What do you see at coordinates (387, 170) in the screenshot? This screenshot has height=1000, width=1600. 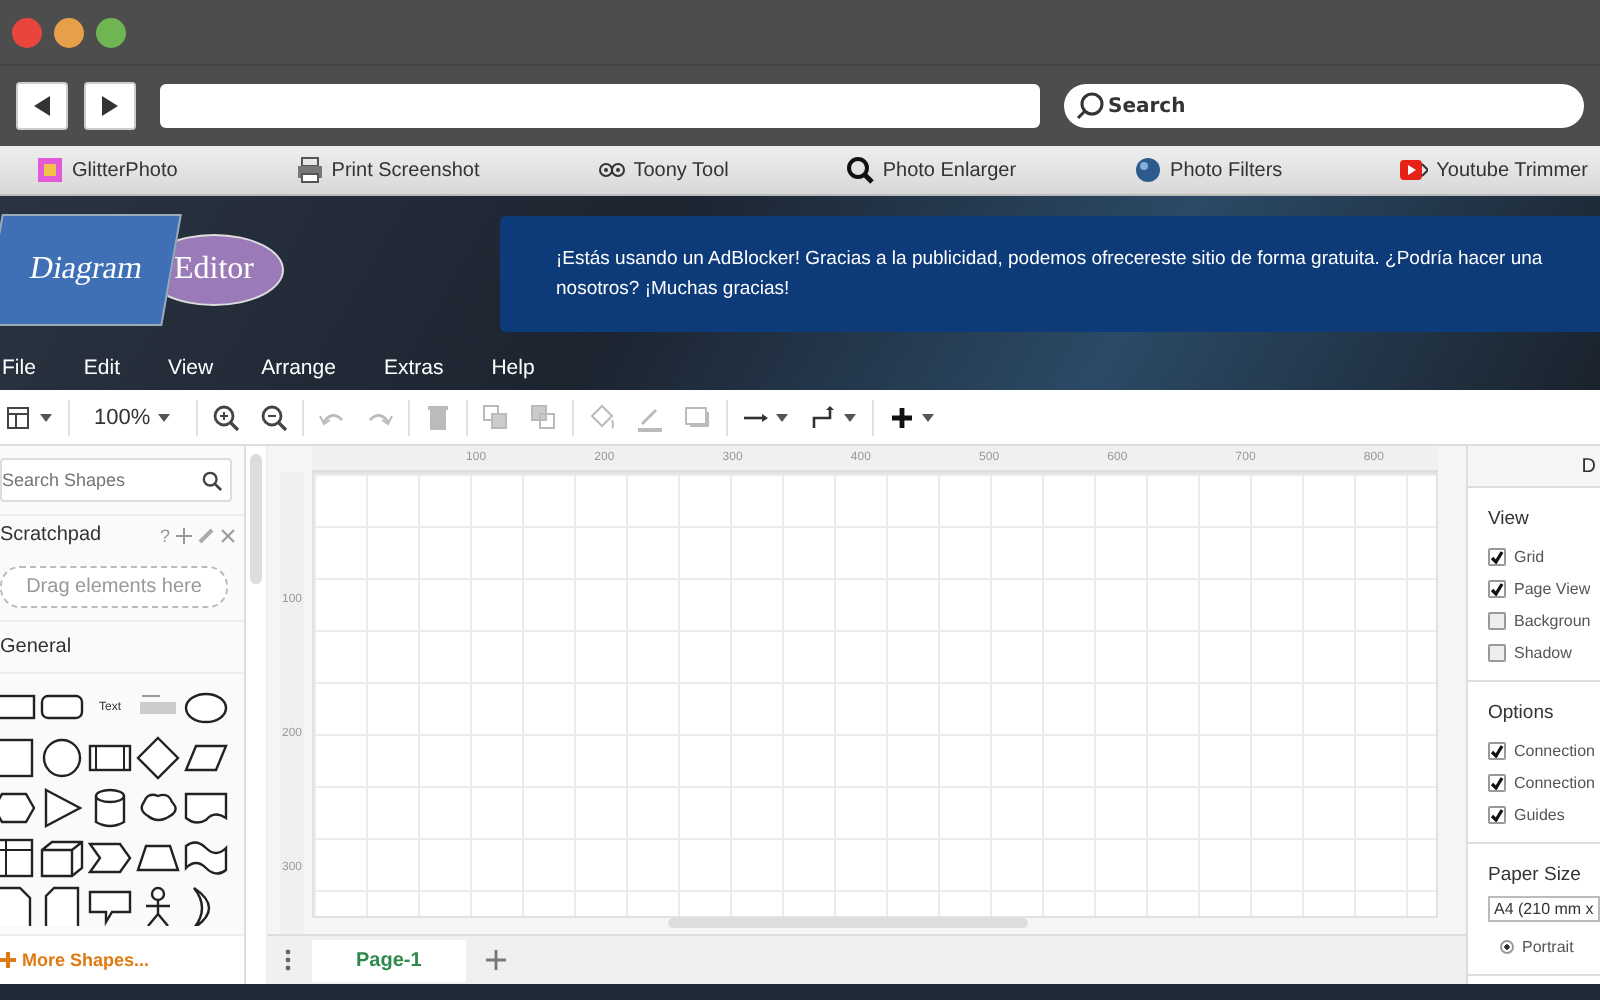 I see `bookmark-link: Print Screenshot` at bounding box center [387, 170].